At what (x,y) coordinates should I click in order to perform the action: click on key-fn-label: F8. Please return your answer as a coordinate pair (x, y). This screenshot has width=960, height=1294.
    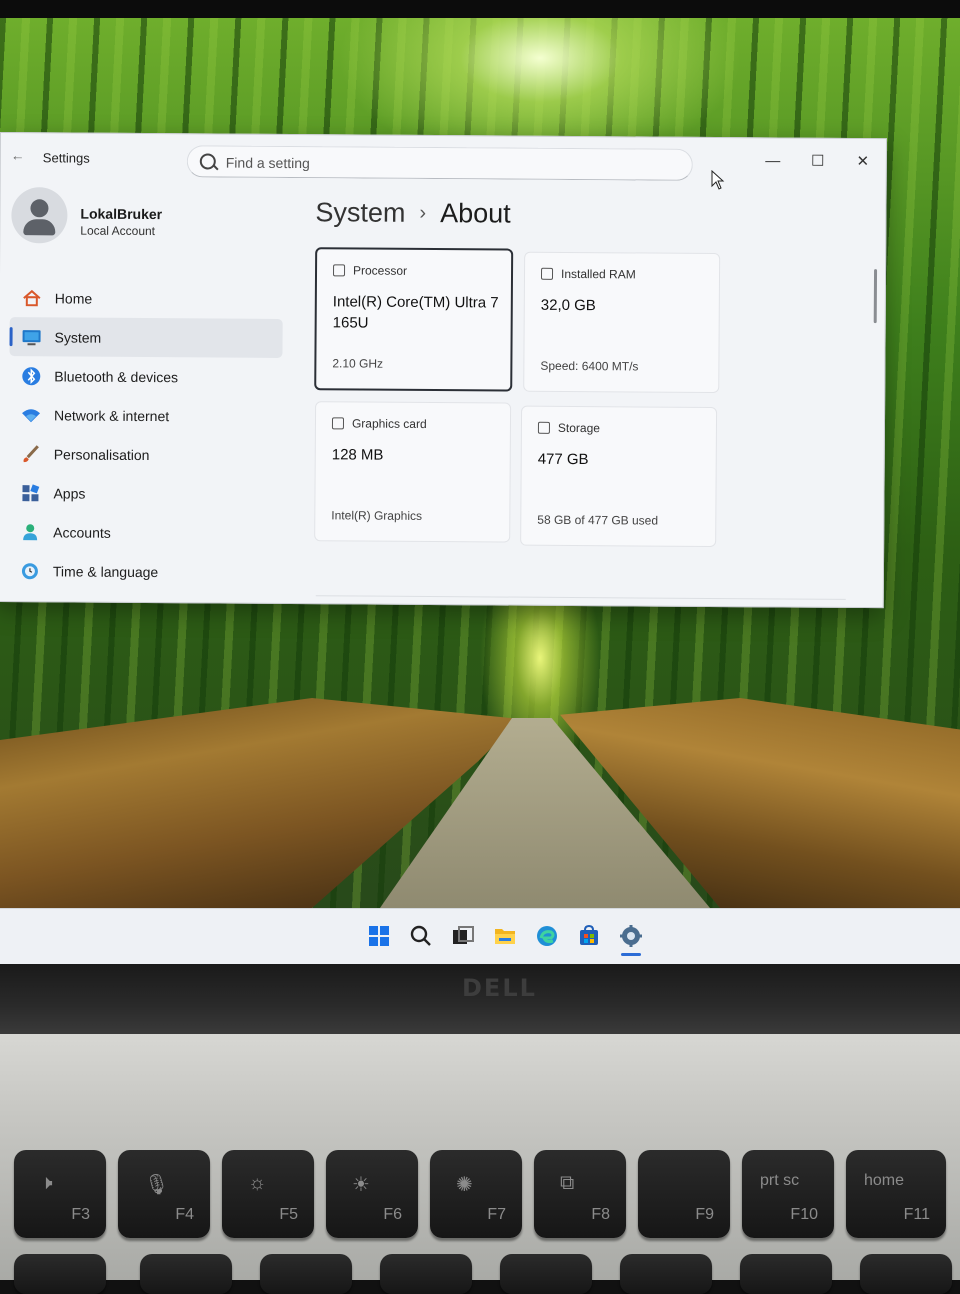
    Looking at the image, I should click on (600, 1214).